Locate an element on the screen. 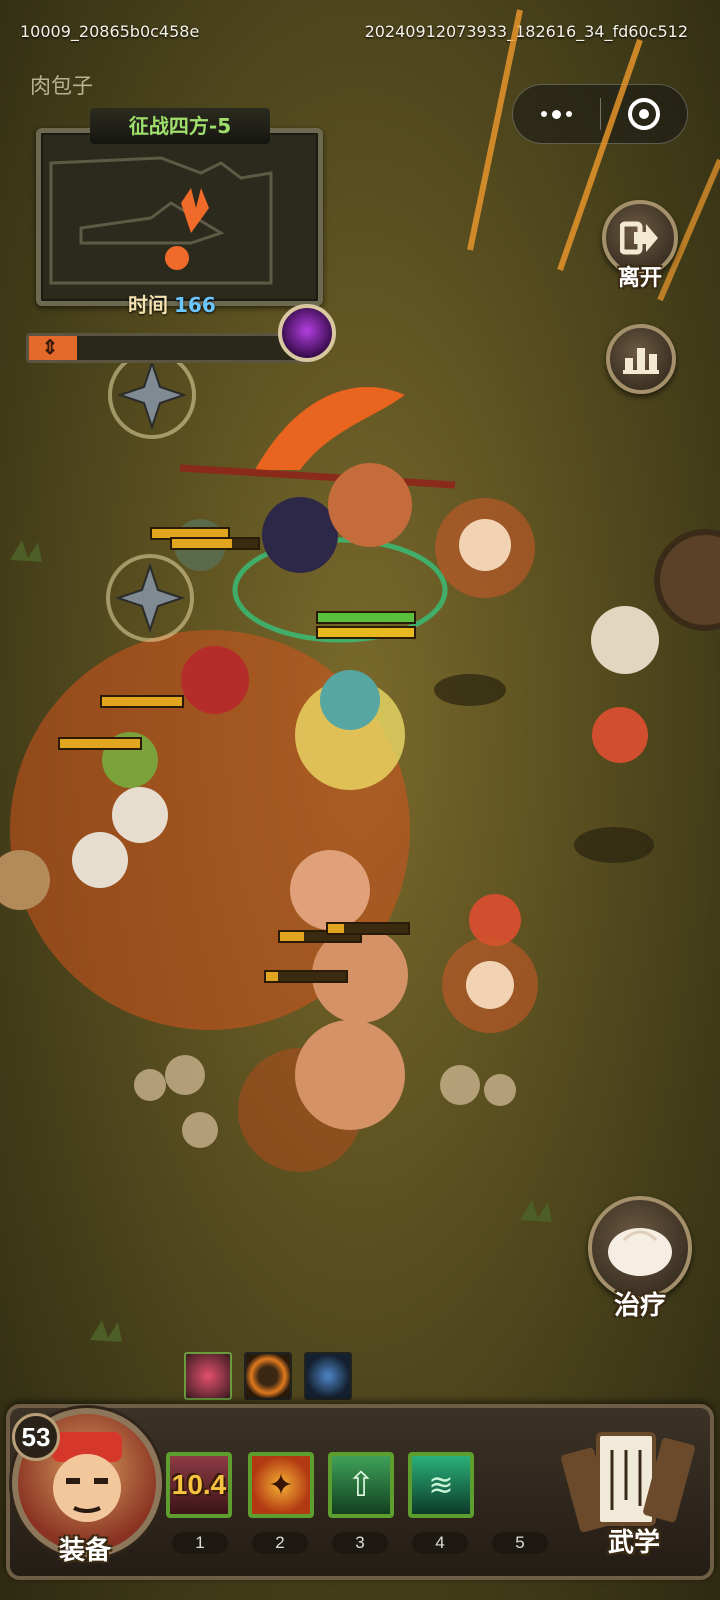  exit-door-icon is located at coordinates (639, 238).